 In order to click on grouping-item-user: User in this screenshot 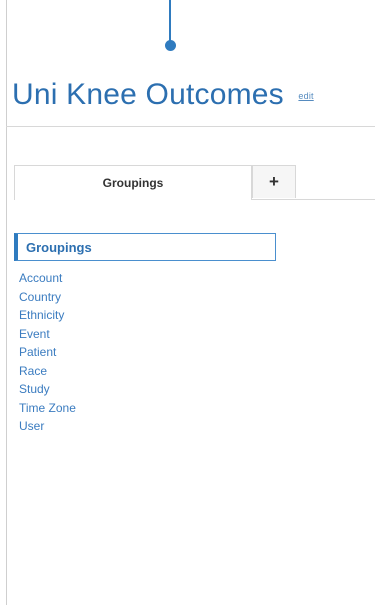, I will do `click(47, 426)`.